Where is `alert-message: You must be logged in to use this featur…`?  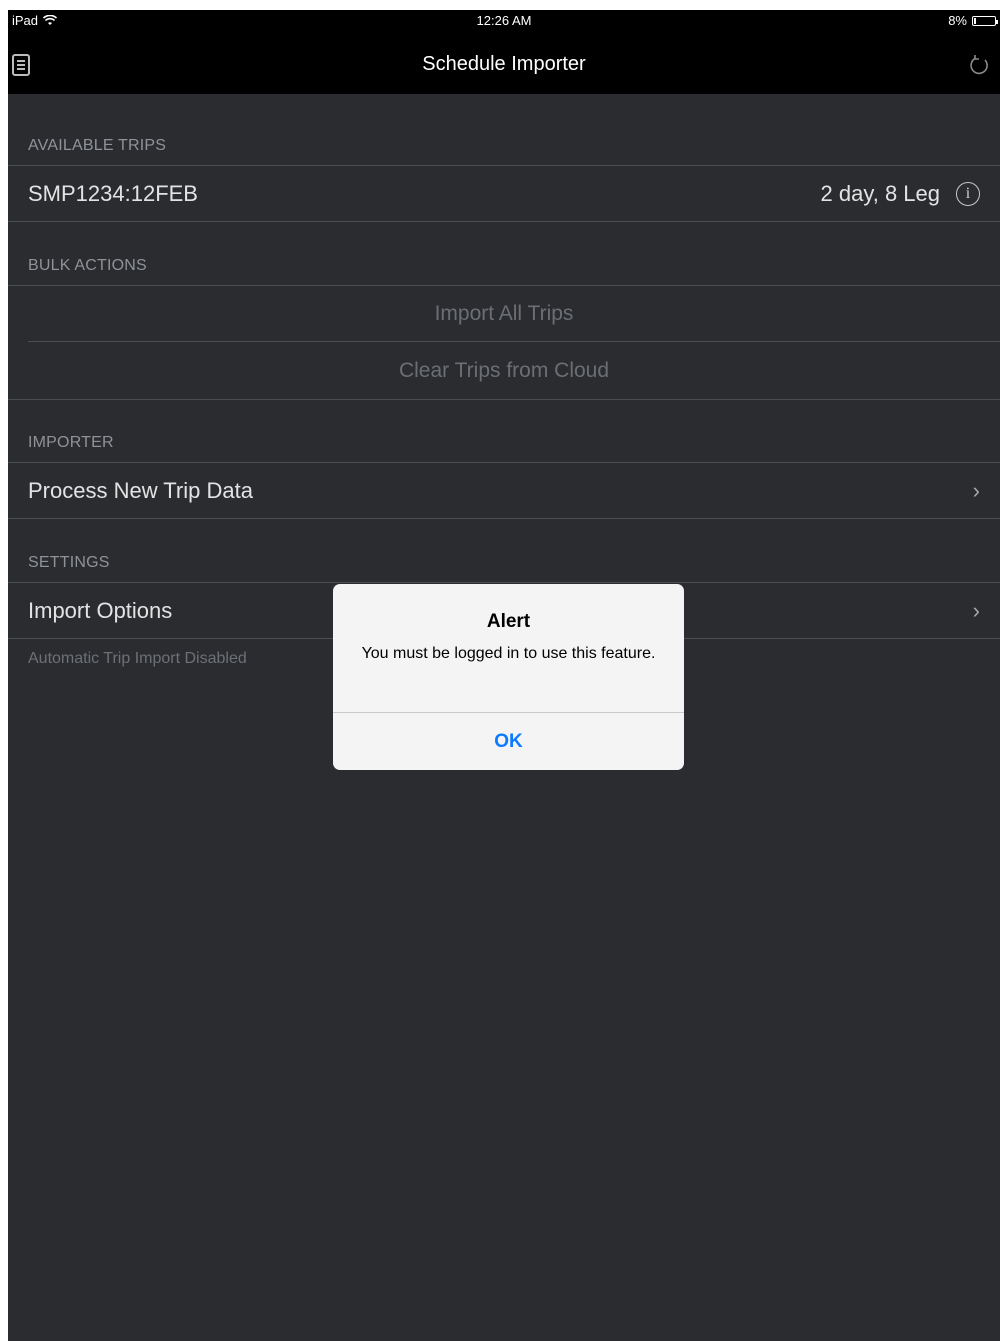
alert-message: You must be logged in to use this featur… is located at coordinates (508, 653).